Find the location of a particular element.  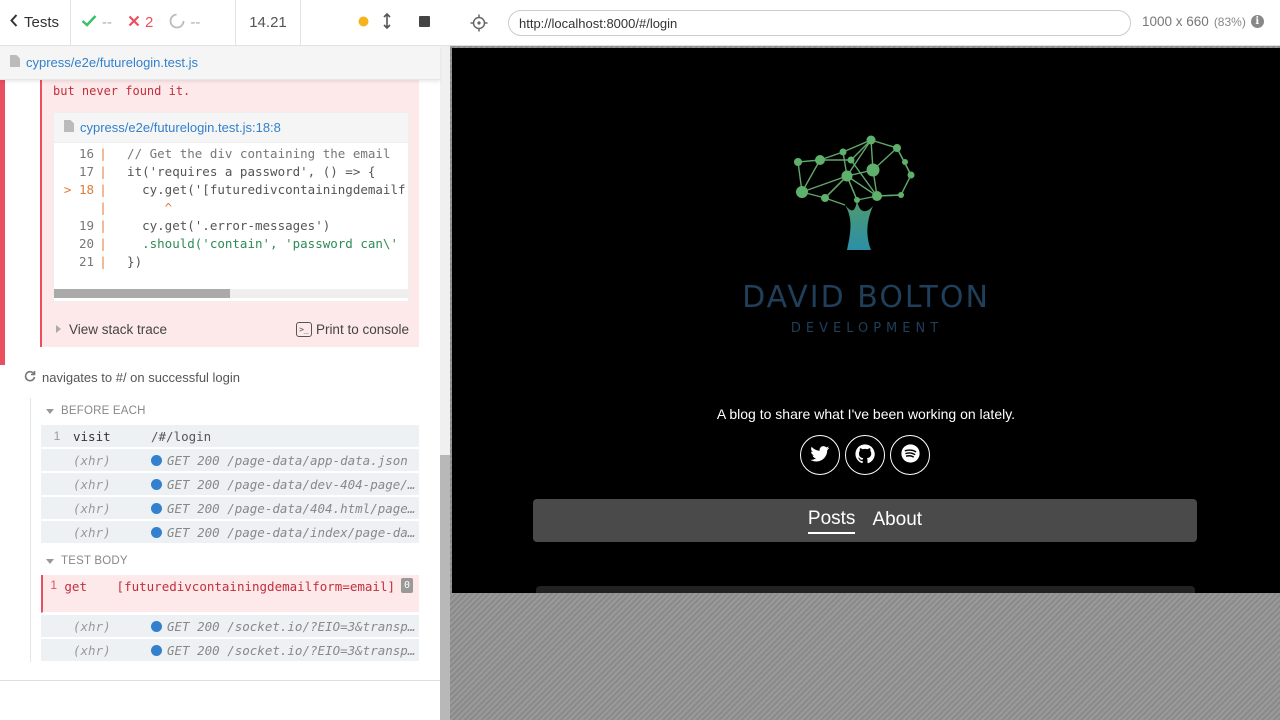

error-actions: View stack trace >_ Print to console is located at coordinates (231, 329).